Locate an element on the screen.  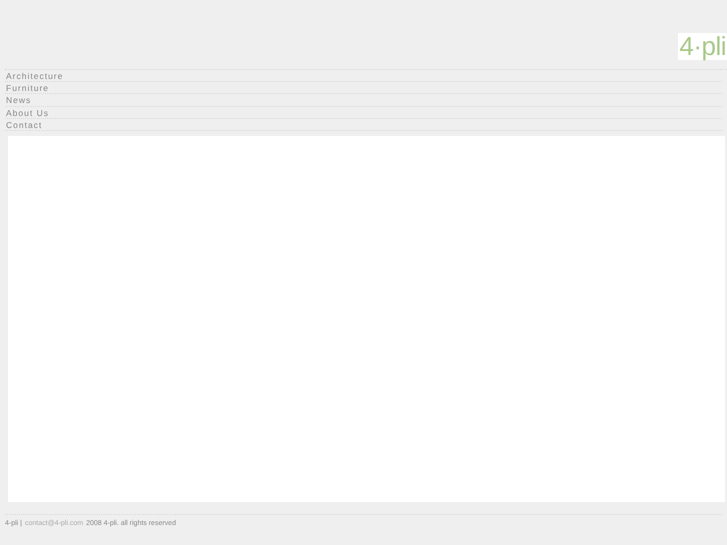
nav-link: Contact is located at coordinates (363, 124).